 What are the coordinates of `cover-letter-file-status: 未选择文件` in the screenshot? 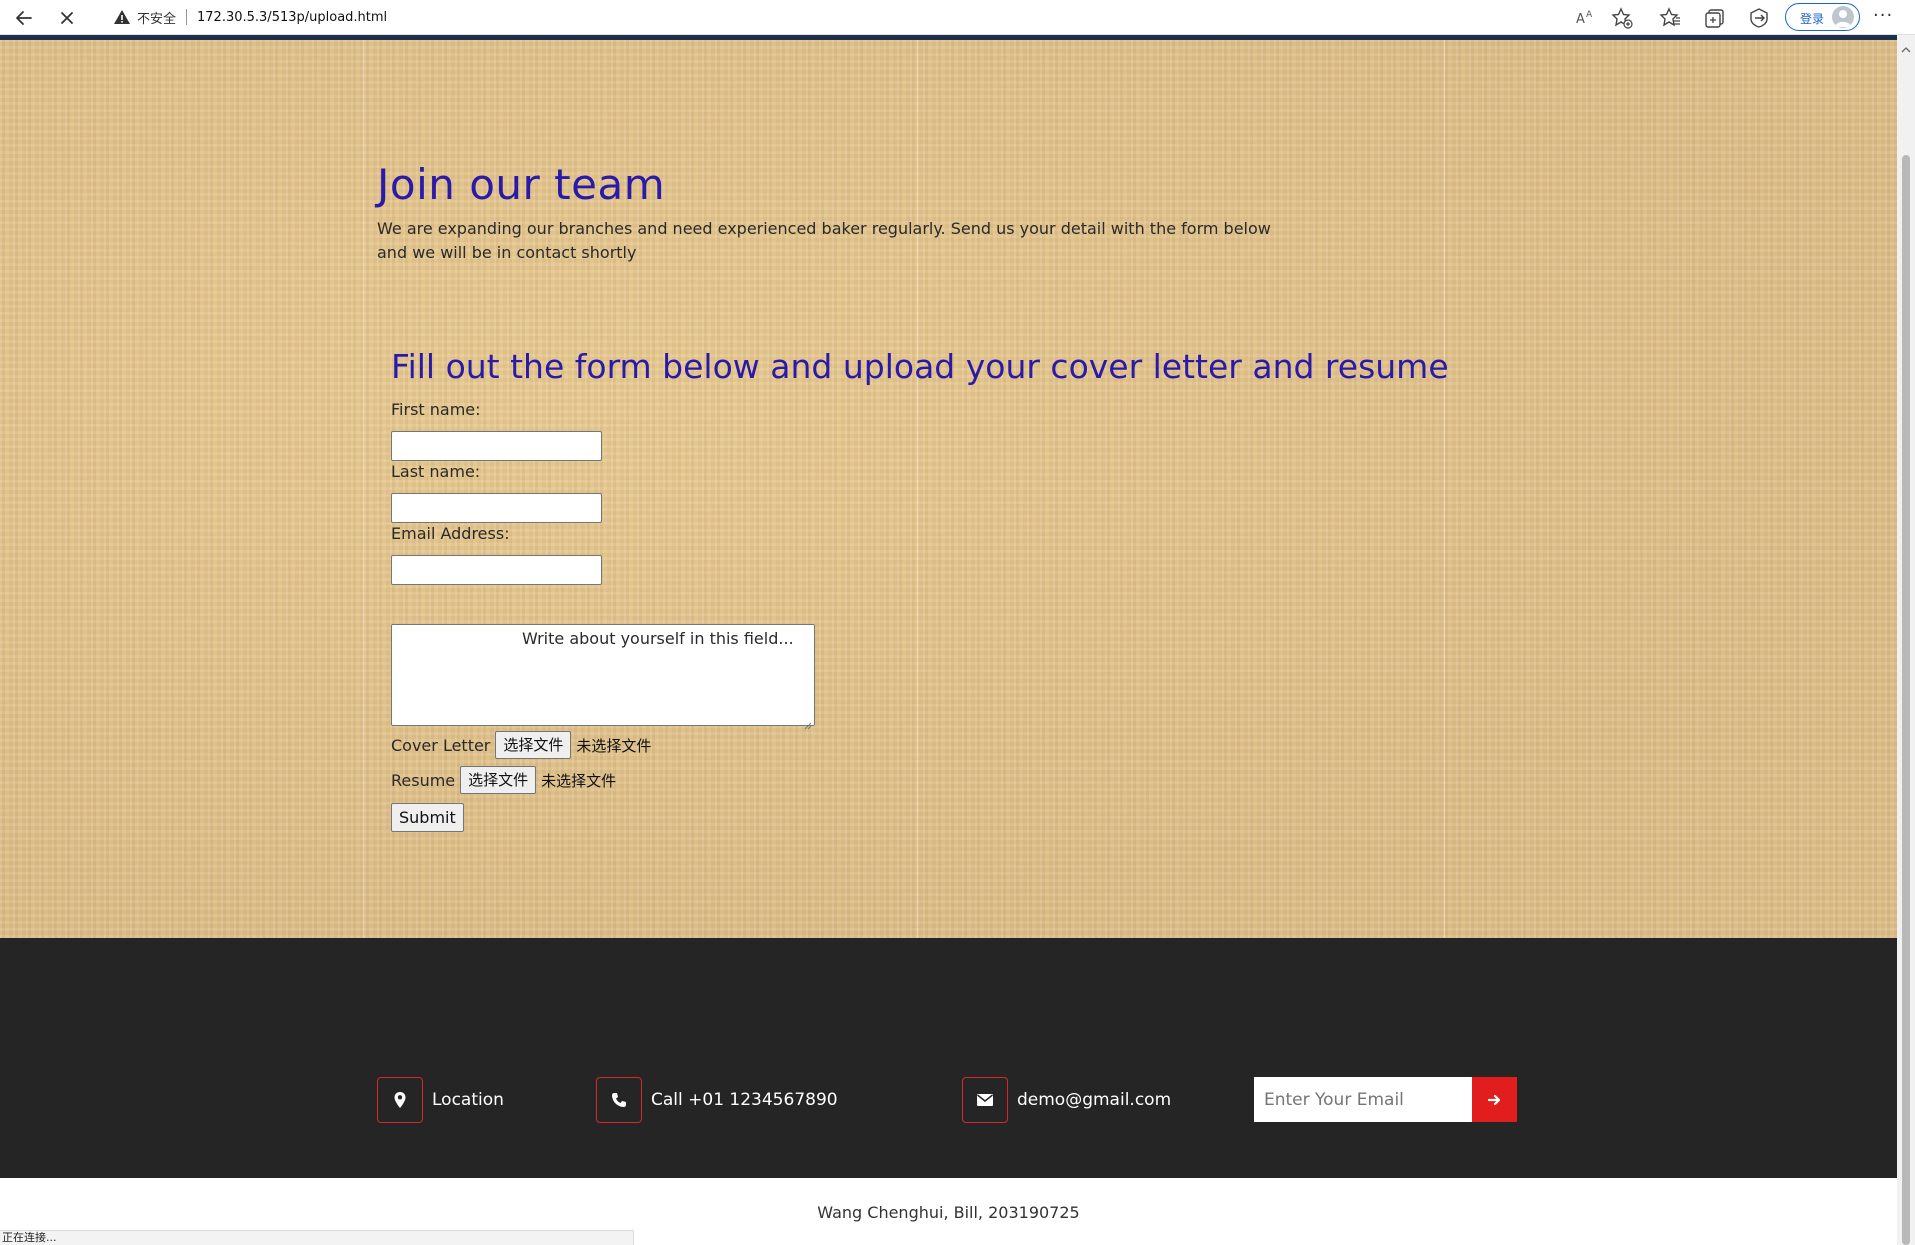 It's located at (614, 745).